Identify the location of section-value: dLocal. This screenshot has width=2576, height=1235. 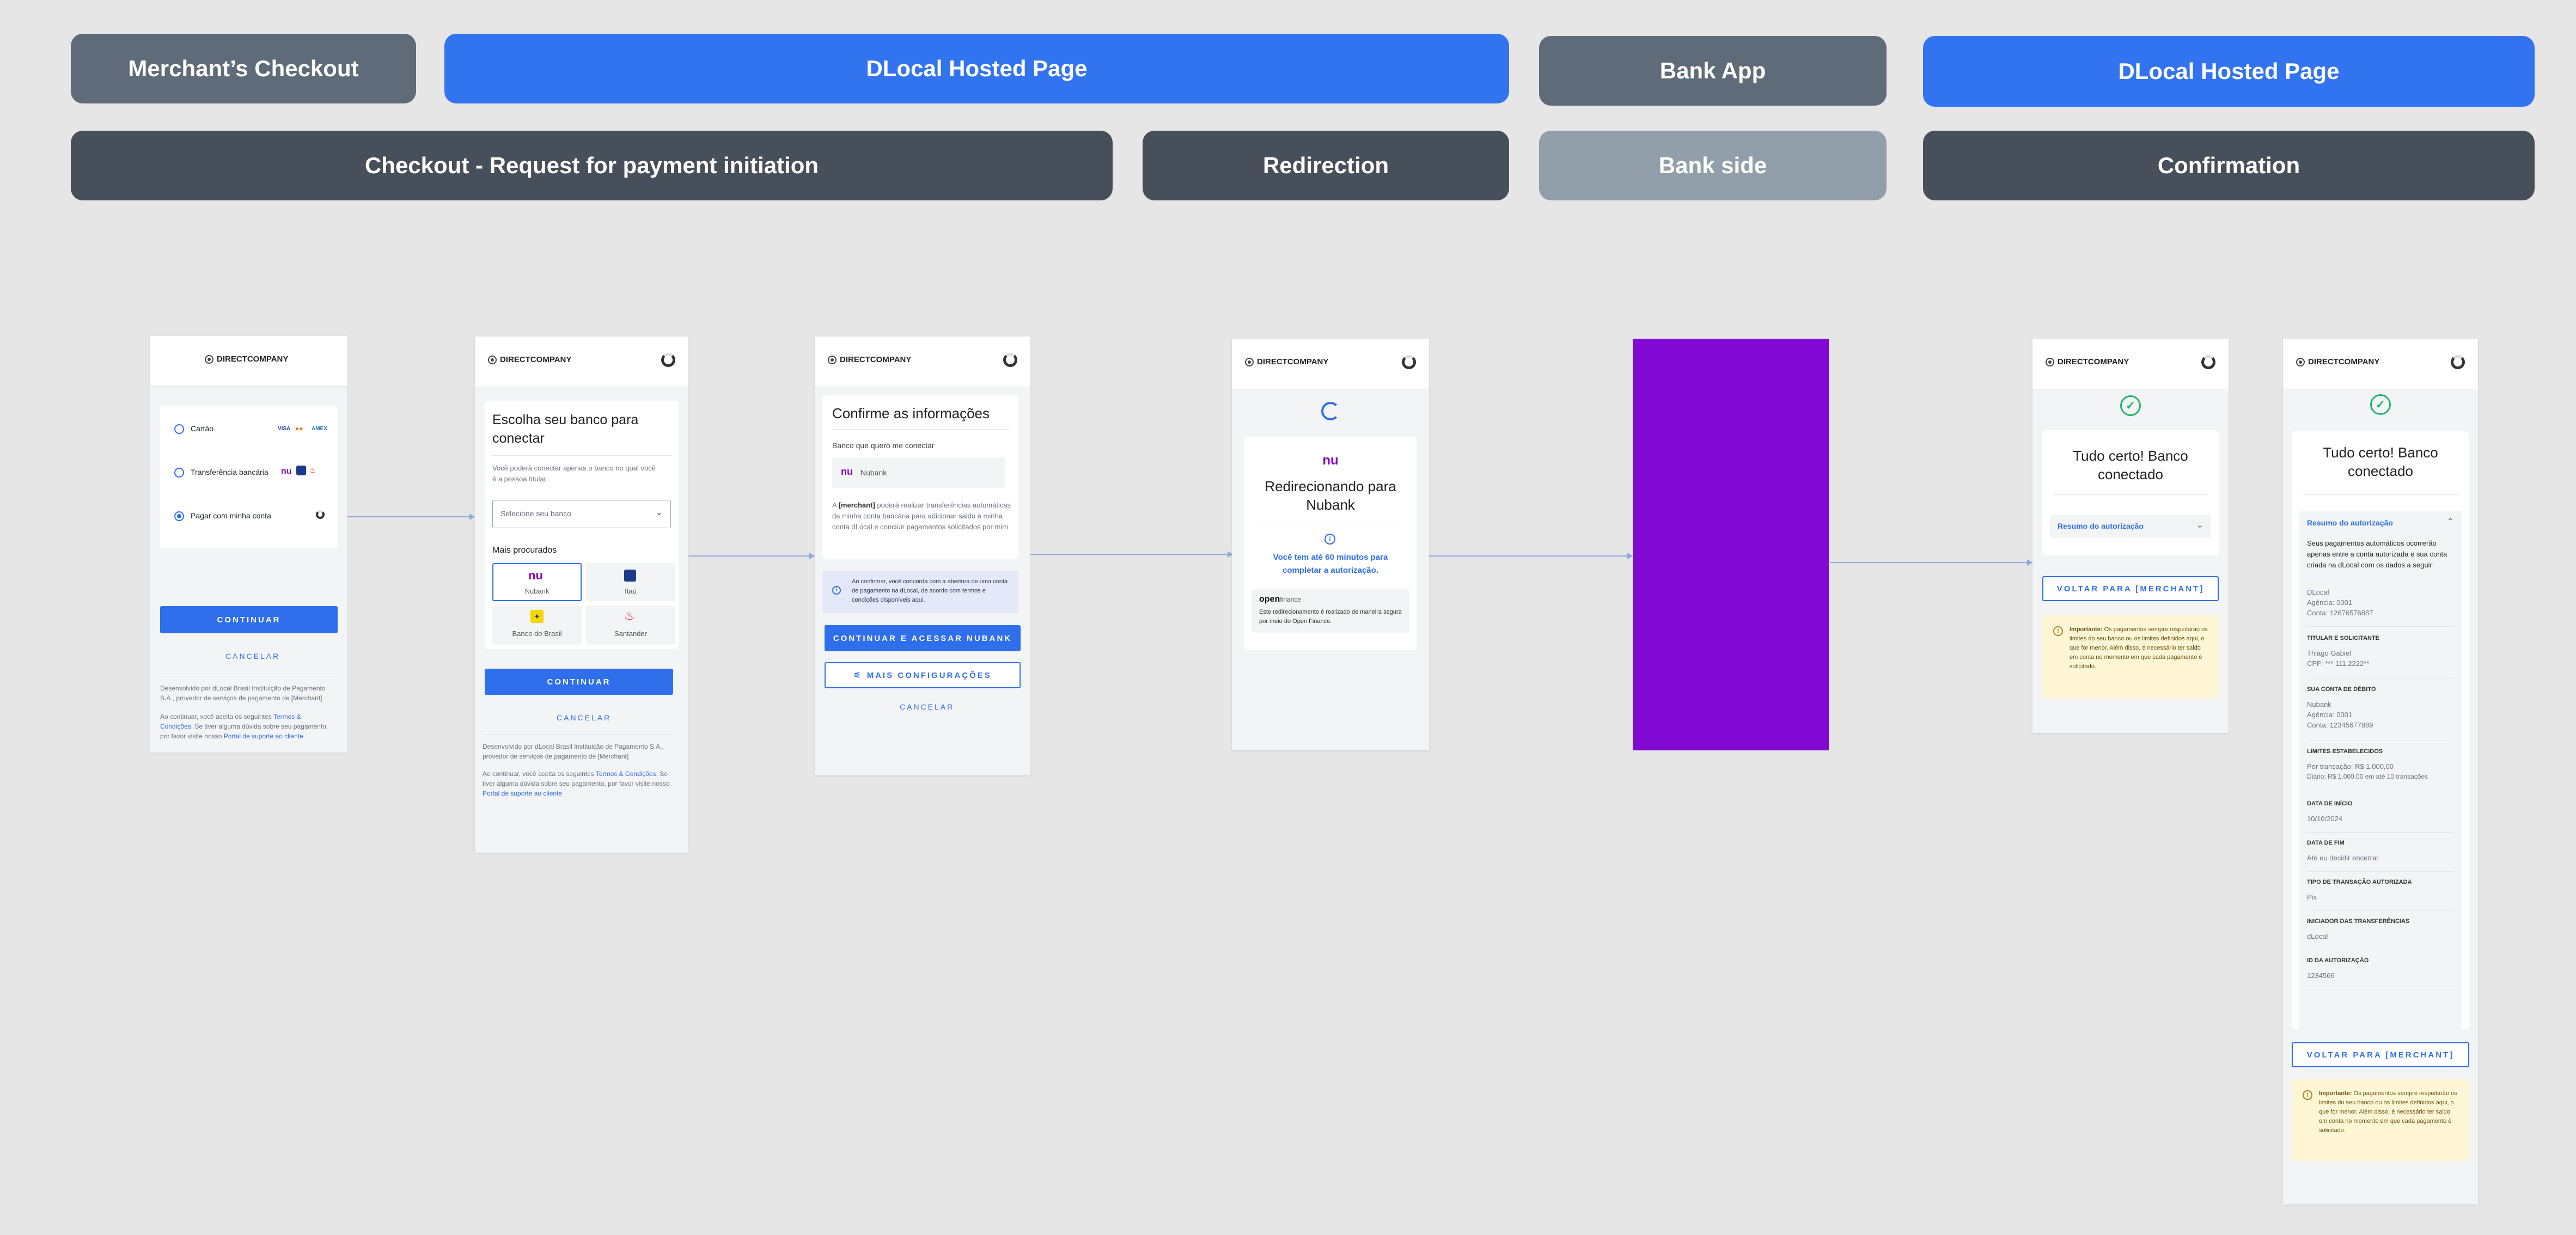
(2317, 936).